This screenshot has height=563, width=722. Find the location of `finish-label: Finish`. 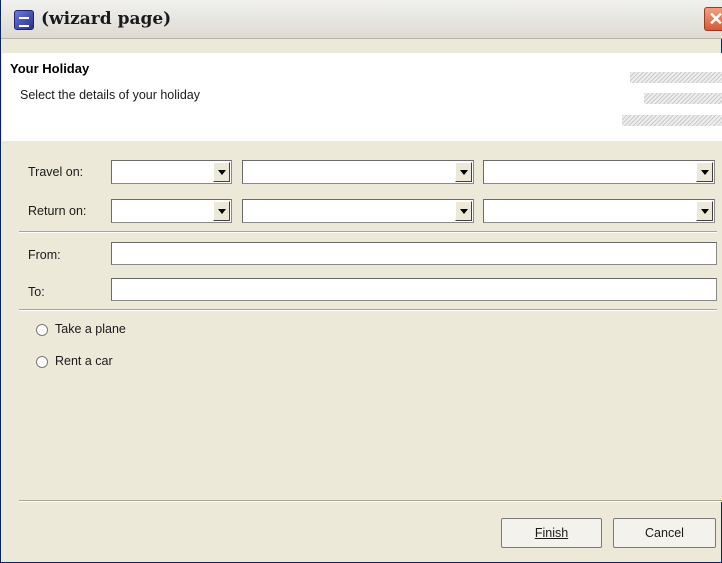

finish-label: Finish is located at coordinates (551, 533).